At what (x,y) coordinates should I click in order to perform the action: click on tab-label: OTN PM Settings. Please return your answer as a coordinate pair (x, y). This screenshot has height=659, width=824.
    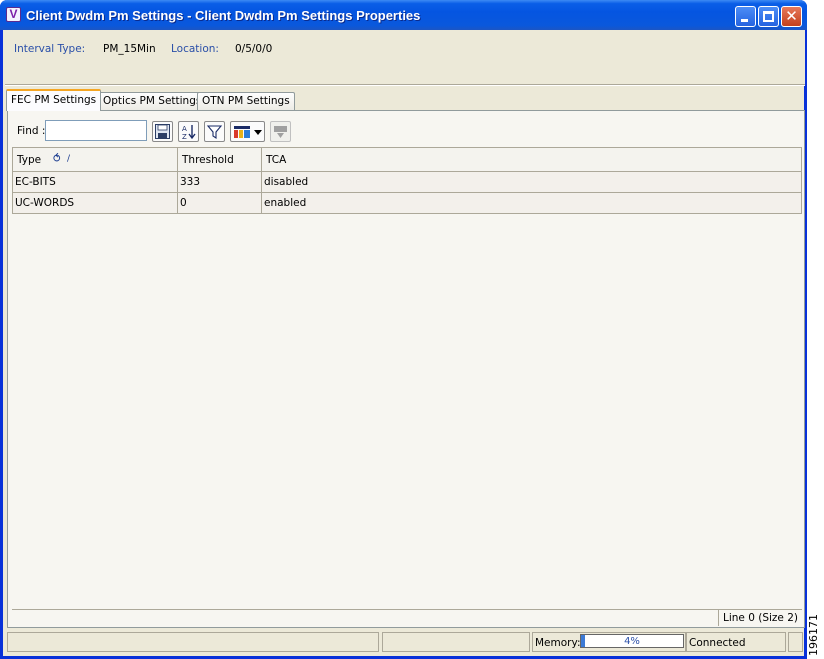
    Looking at the image, I should click on (246, 101).